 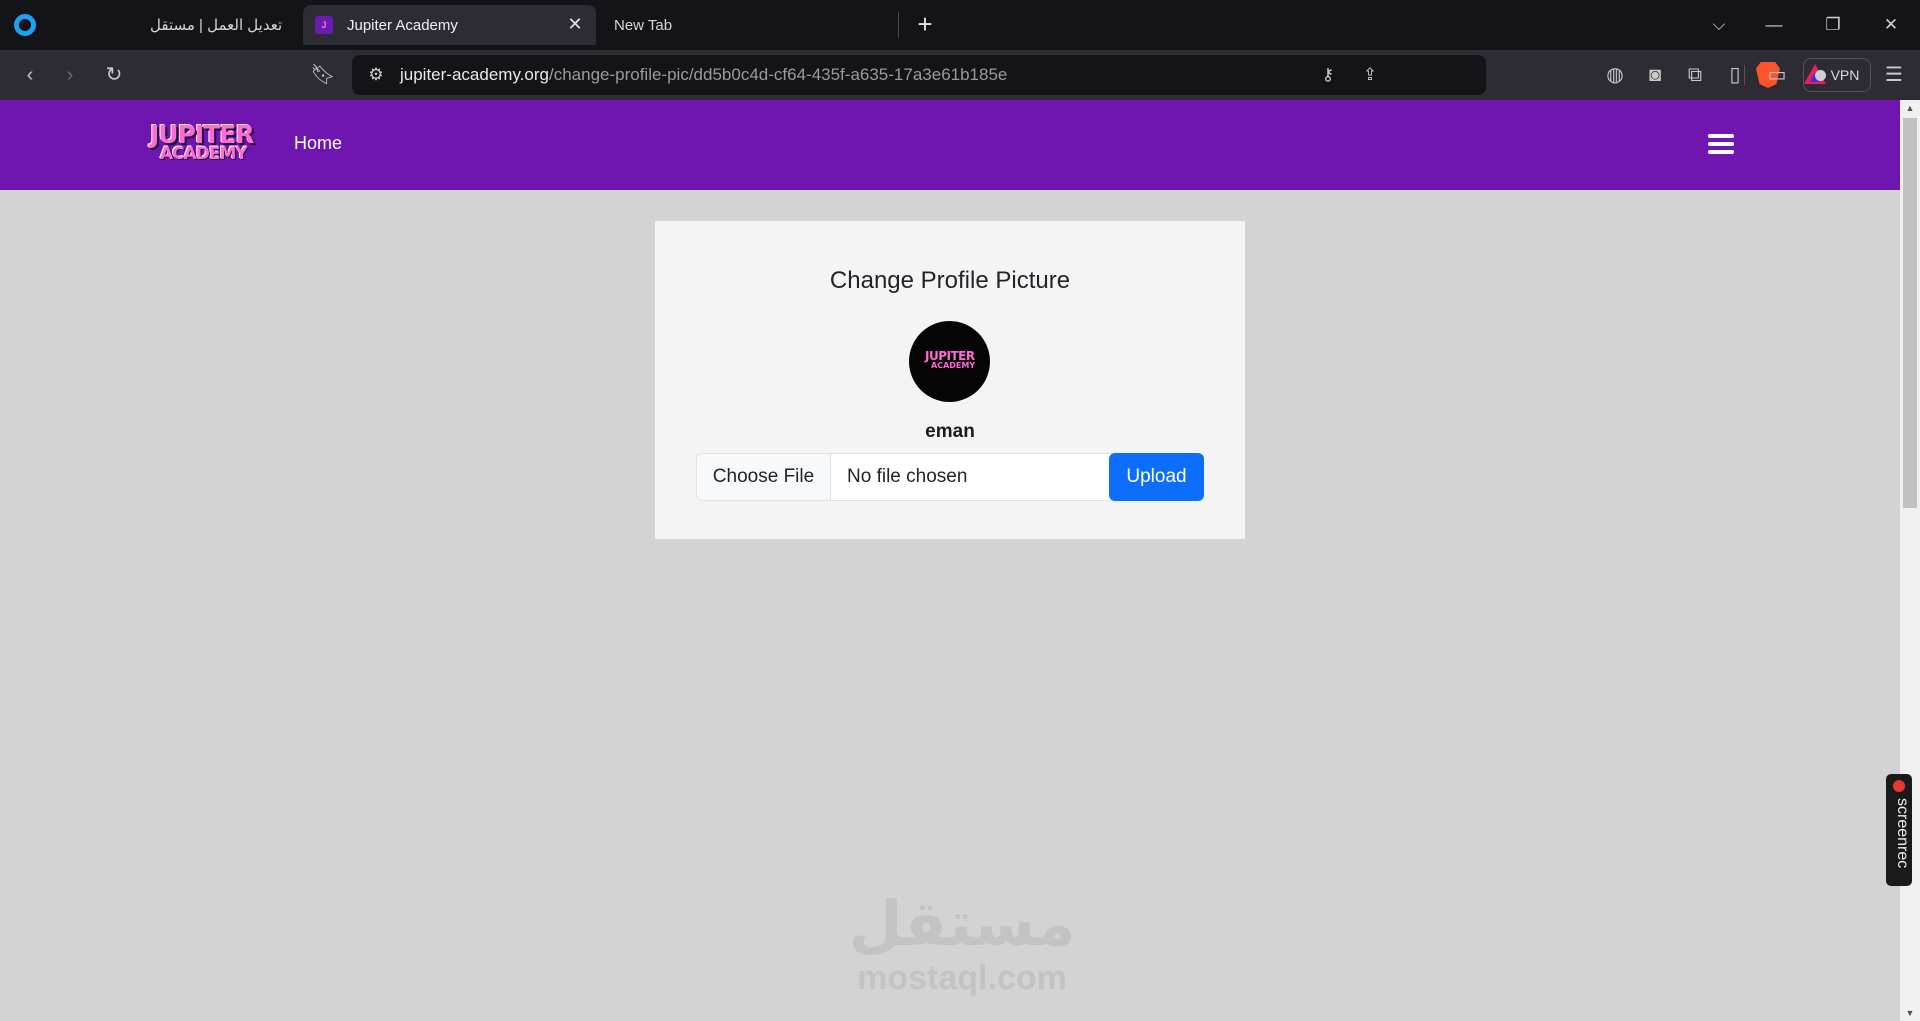 What do you see at coordinates (949, 361) in the screenshot?
I see `avatar: JUPITER ACADEMY` at bounding box center [949, 361].